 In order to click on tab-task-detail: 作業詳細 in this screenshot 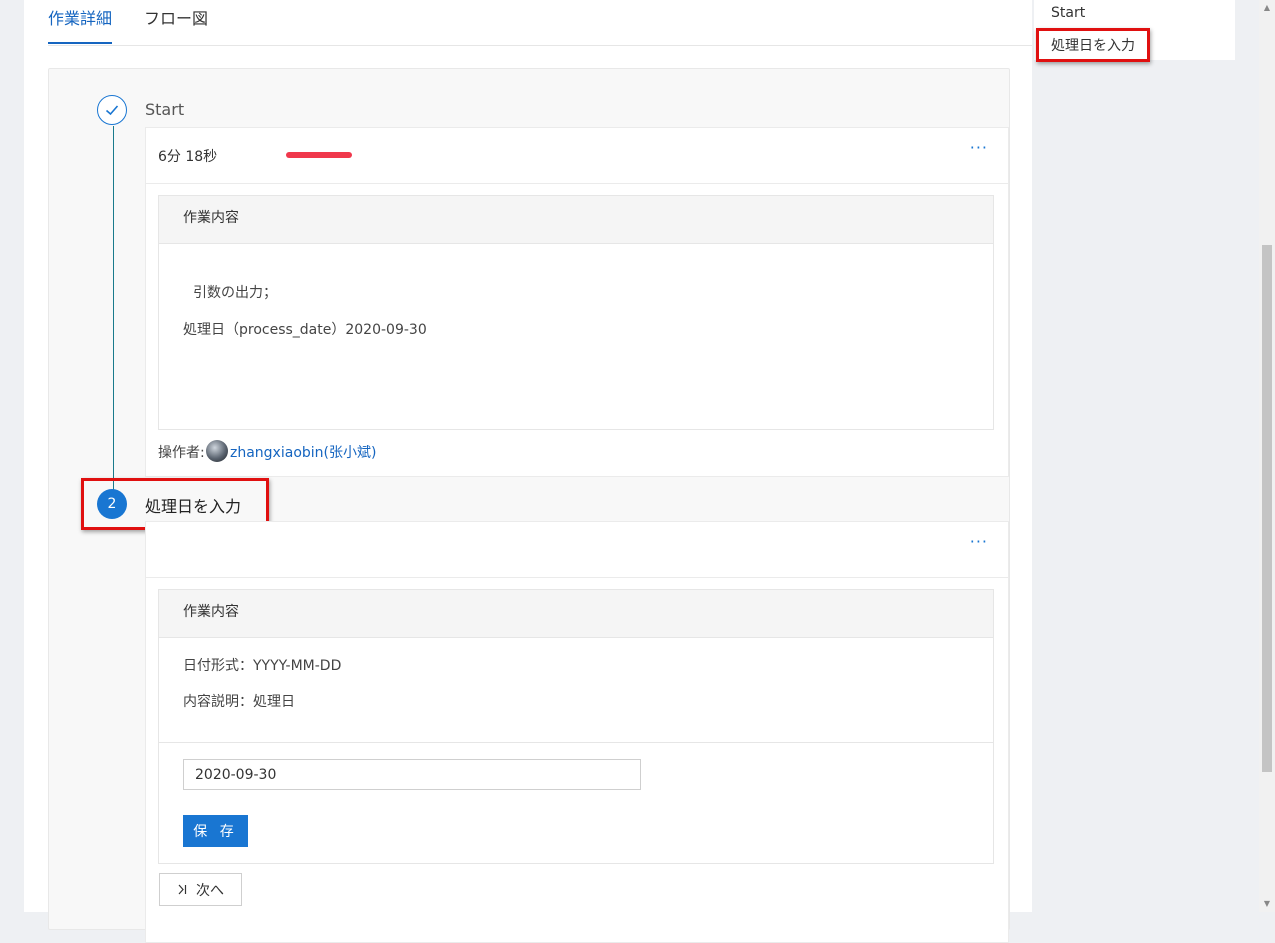, I will do `click(80, 17)`.